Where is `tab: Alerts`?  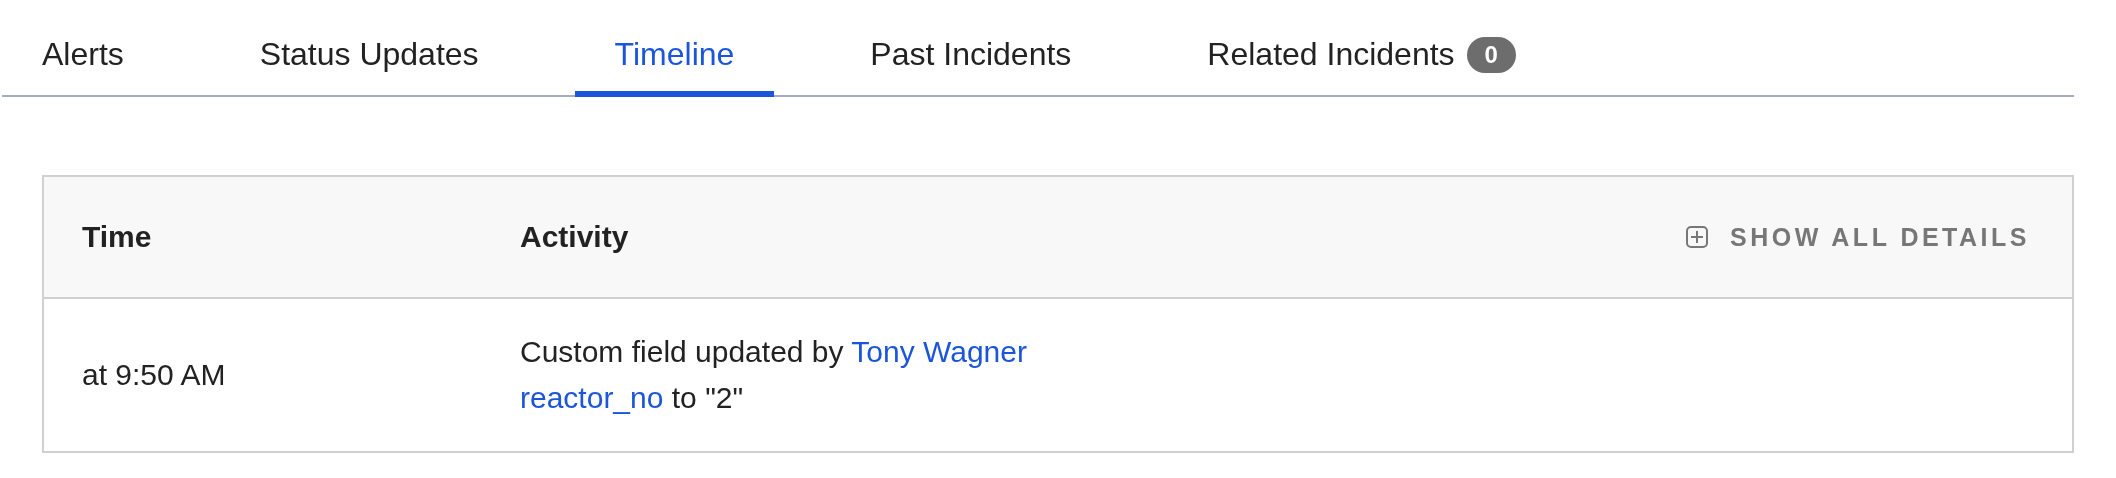 tab: Alerts is located at coordinates (83, 59).